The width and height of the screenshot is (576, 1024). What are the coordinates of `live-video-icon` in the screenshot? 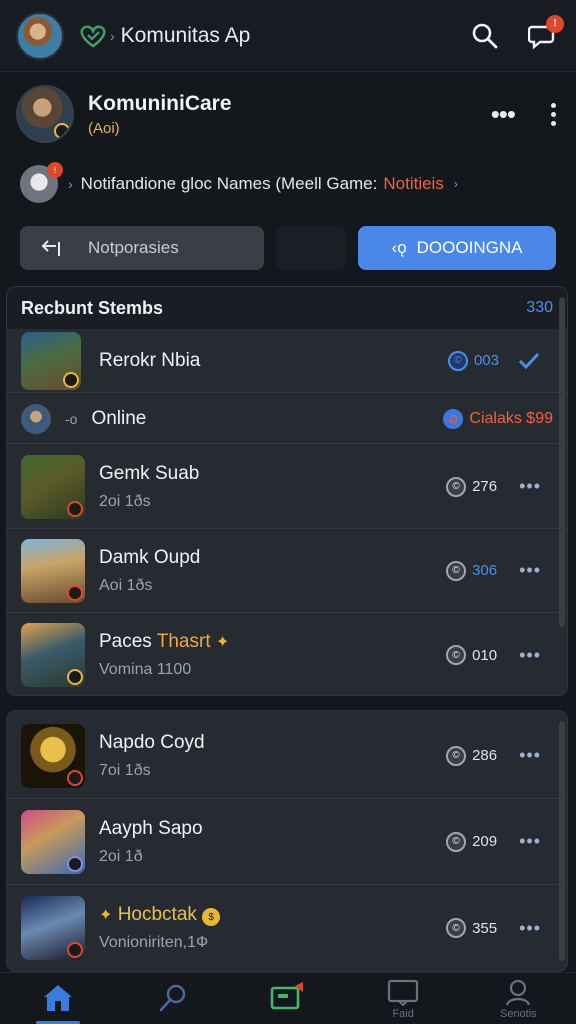 It's located at (286, 995).